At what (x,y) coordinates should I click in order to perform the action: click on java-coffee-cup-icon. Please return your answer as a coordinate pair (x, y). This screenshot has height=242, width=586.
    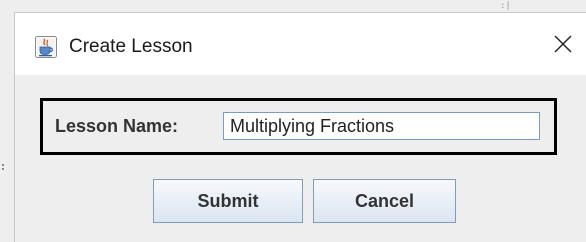
    Looking at the image, I should click on (46, 47).